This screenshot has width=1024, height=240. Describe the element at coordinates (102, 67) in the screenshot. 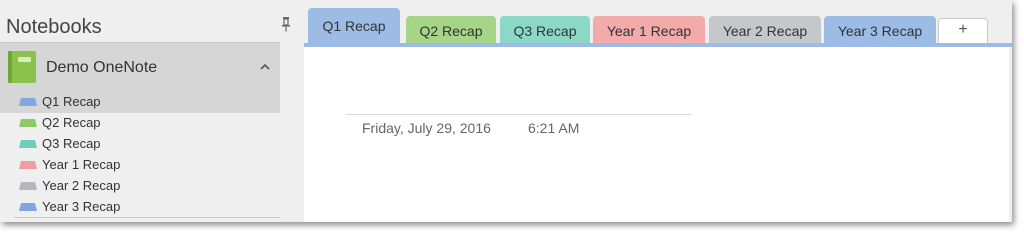

I see `notebook-name: Demo OneNote` at that location.